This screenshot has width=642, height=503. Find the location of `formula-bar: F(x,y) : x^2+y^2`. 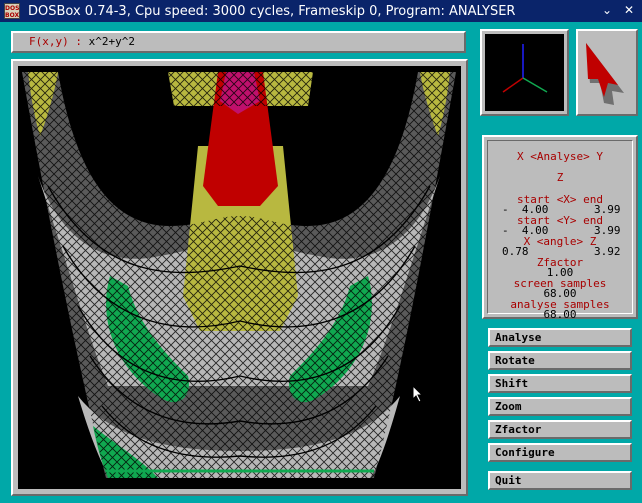

formula-bar: F(x,y) : x^2+y^2 is located at coordinates (238, 42).